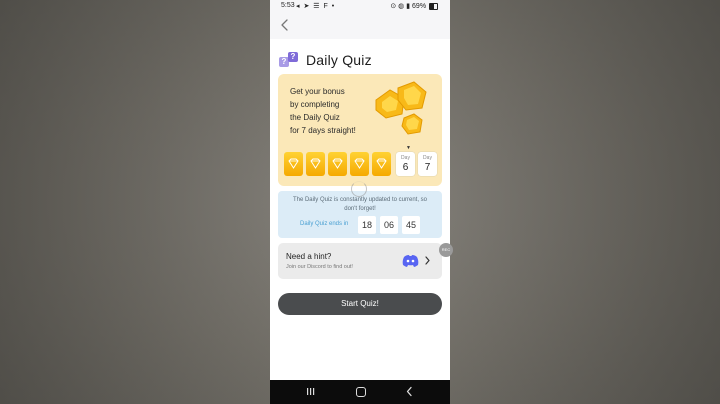 The width and height of the screenshot is (720, 404). What do you see at coordinates (433, 6) in the screenshot?
I see `battery-icon` at bounding box center [433, 6].